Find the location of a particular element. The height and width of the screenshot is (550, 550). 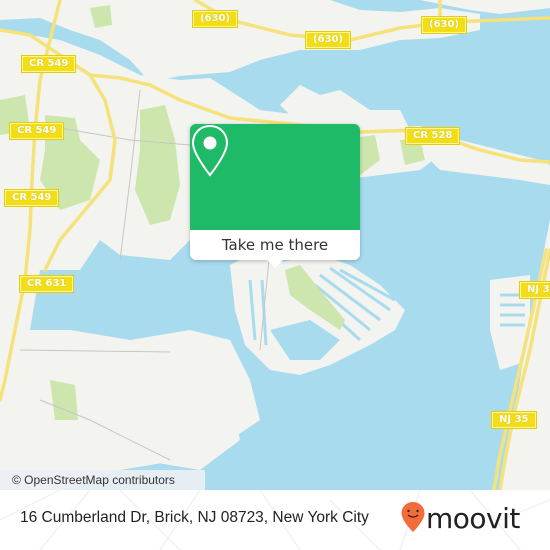

brand-name: moovit is located at coordinates (473, 518).